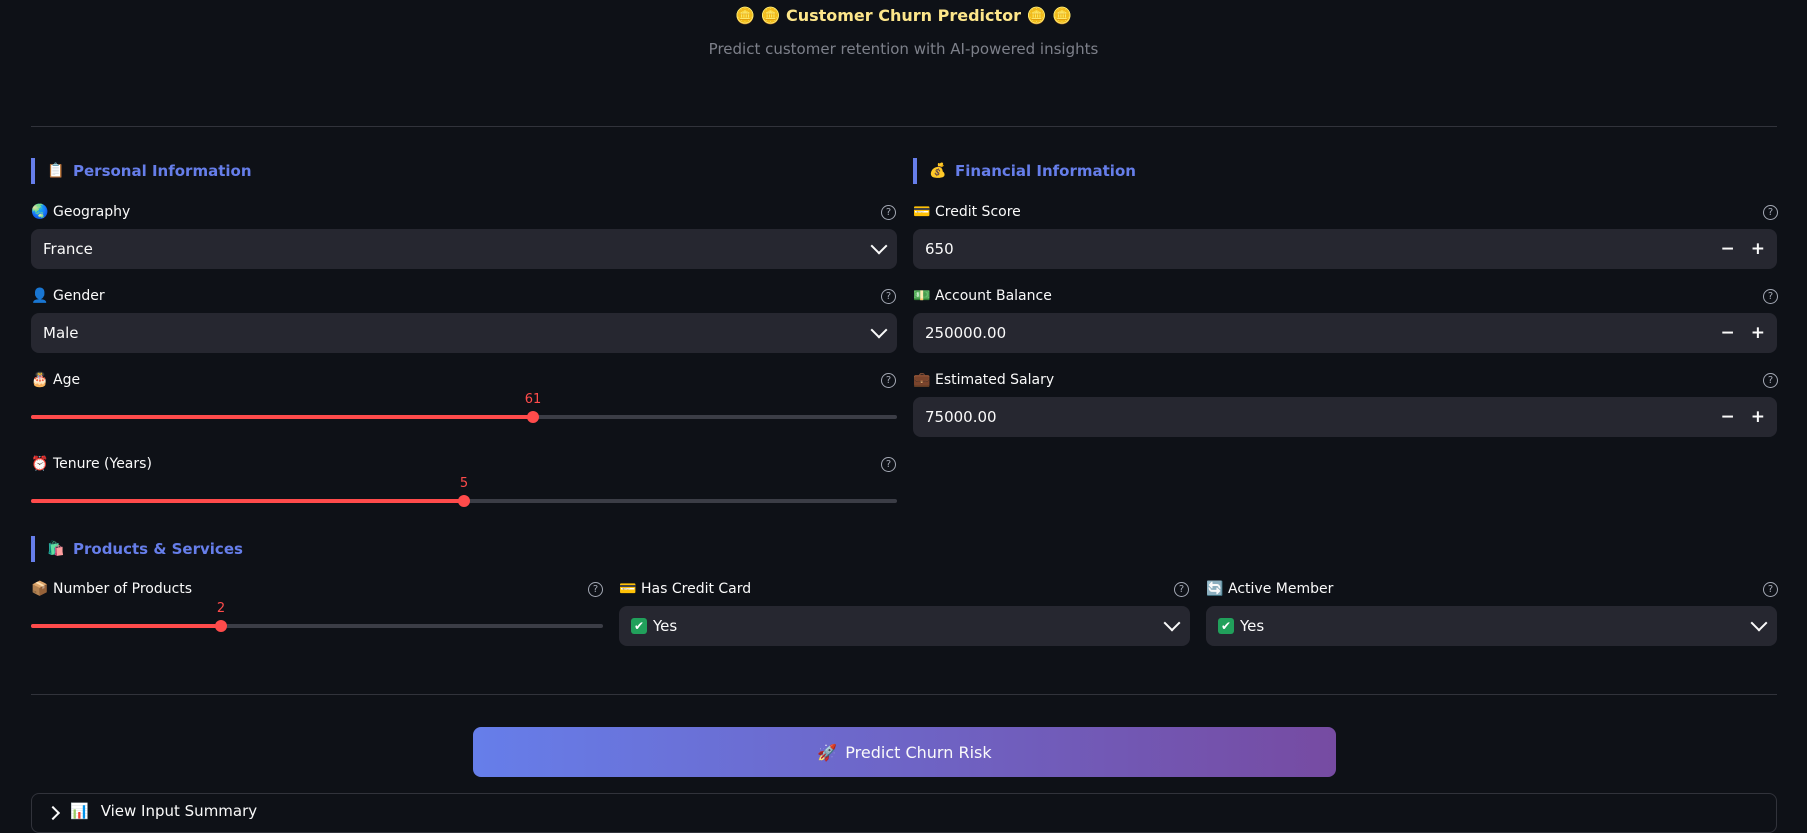  I want to click on input-summary-expander: 📊 View Input Summary, so click(904, 813).